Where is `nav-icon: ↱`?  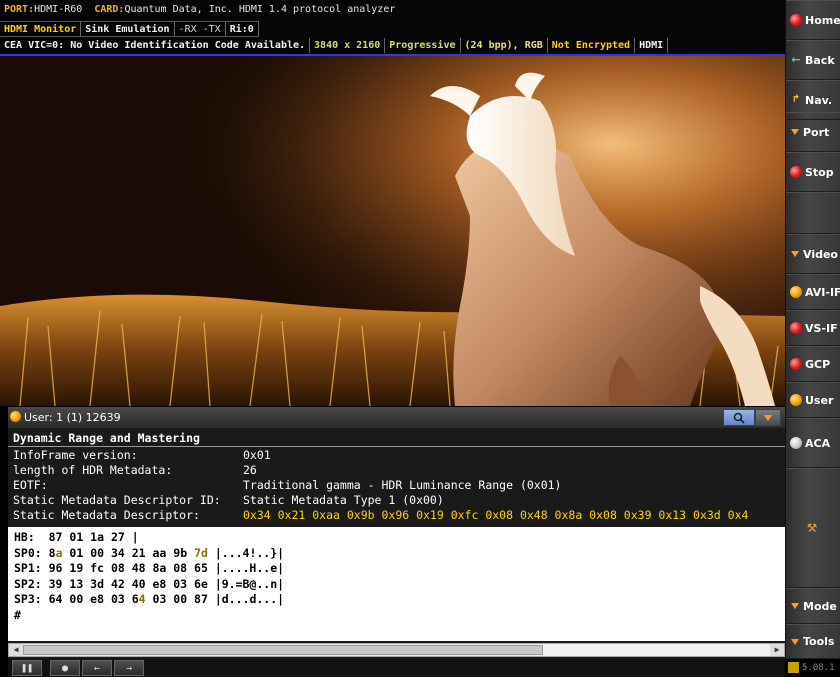 nav-icon: ↱ is located at coordinates (796, 99).